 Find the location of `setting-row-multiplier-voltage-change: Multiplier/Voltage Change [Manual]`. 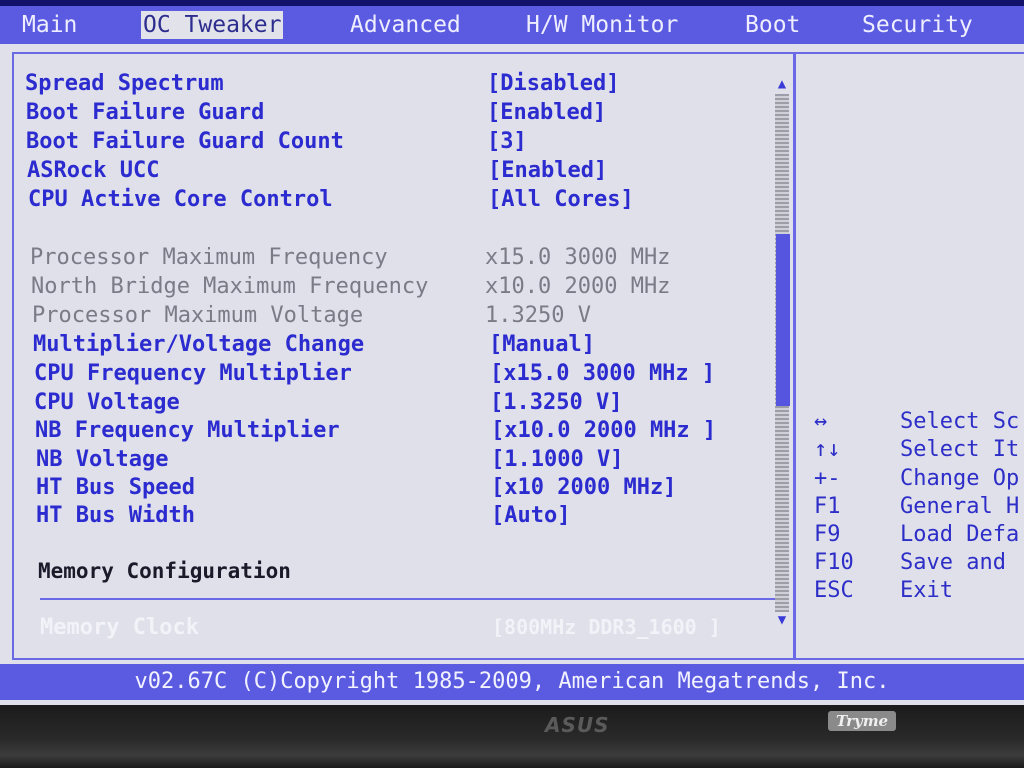

setting-row-multiplier-voltage-change: Multiplier/Voltage Change [Manual] is located at coordinates (394, 344).